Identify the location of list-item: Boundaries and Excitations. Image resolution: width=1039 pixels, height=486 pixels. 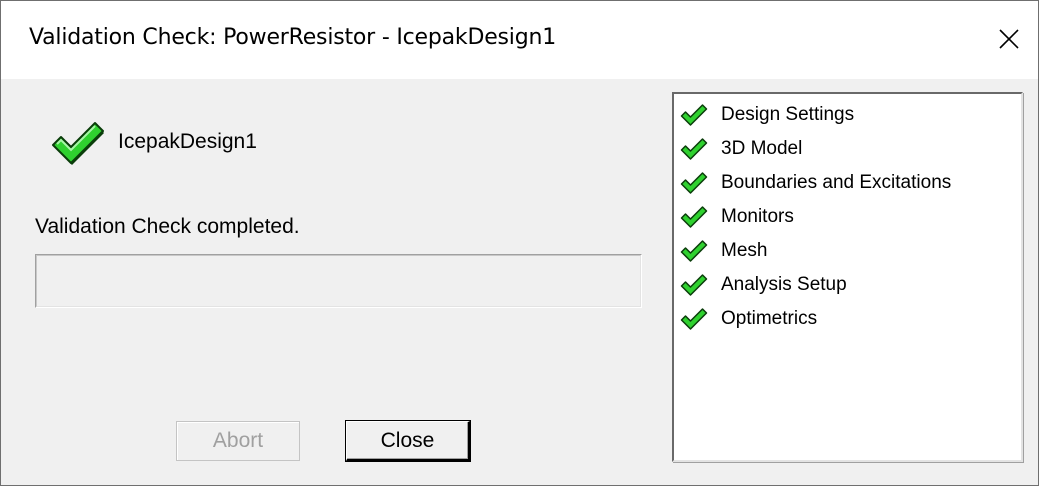
(815, 183).